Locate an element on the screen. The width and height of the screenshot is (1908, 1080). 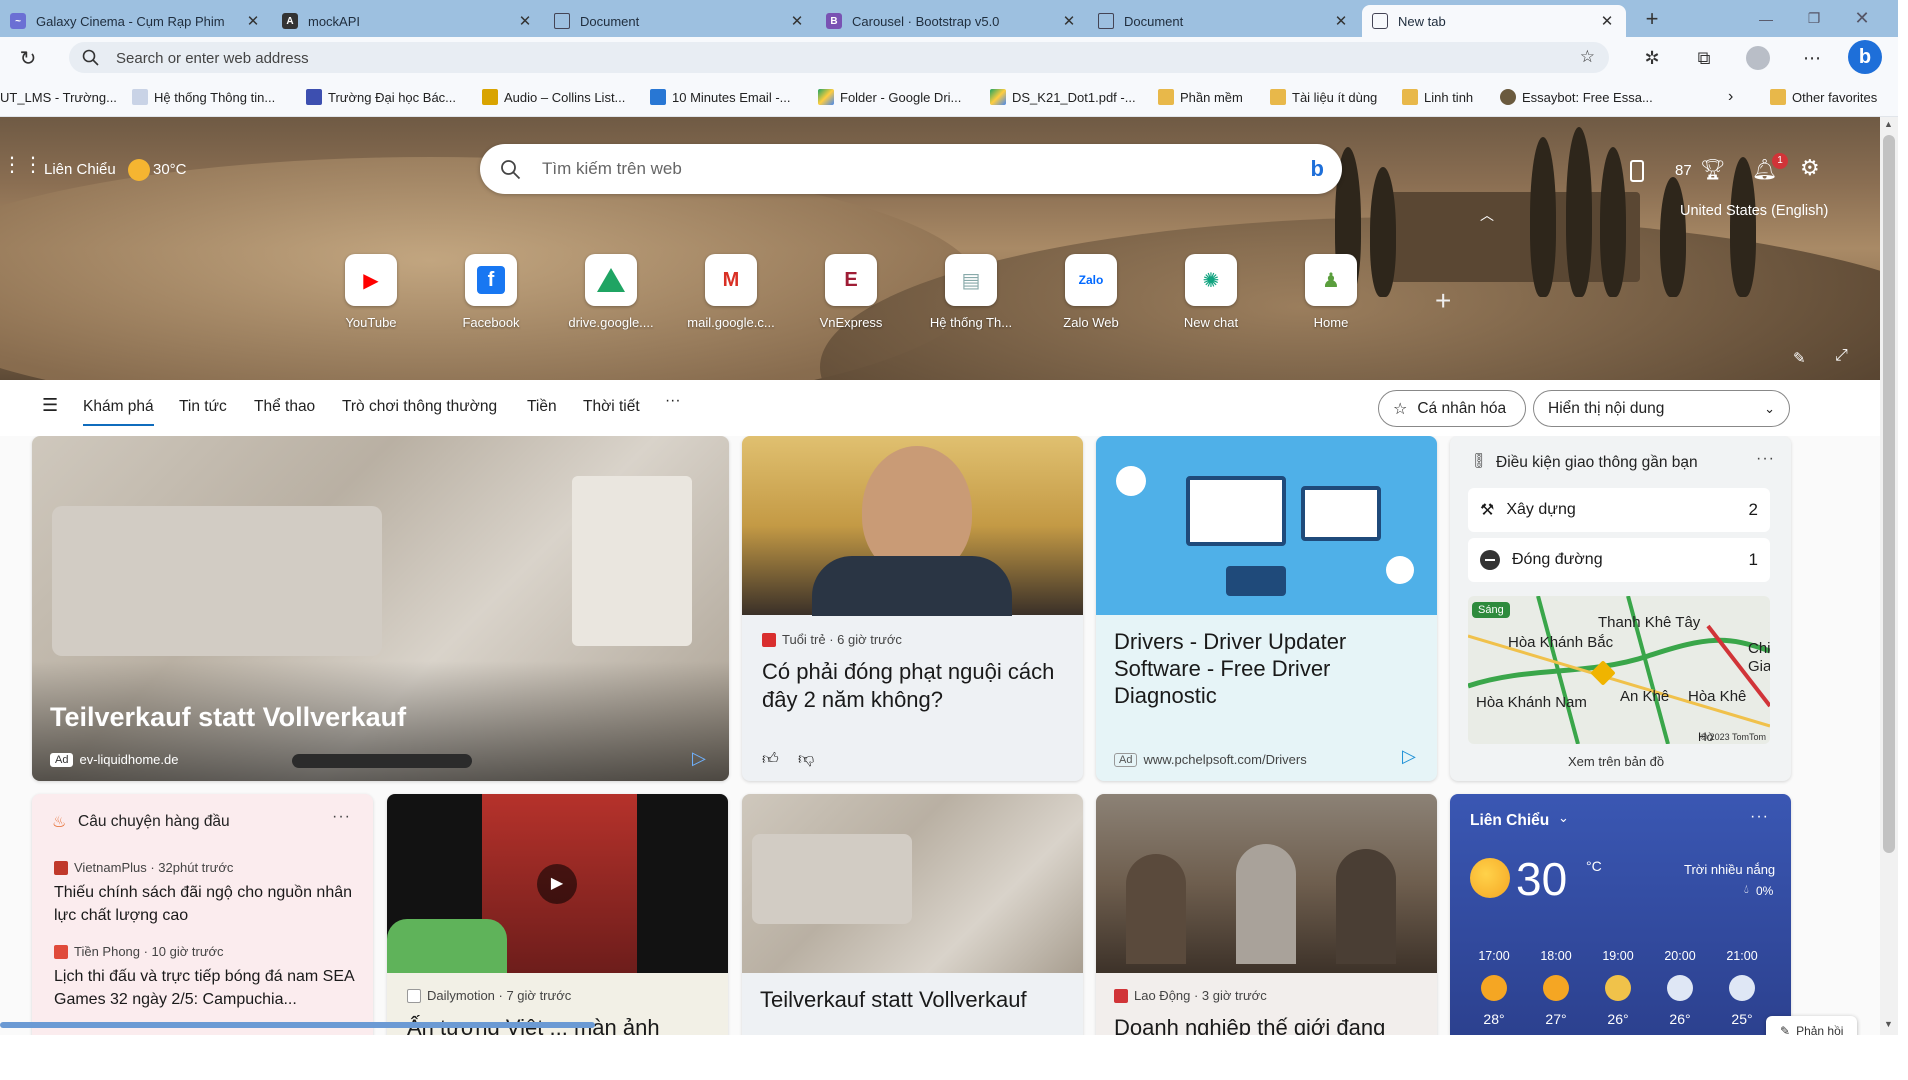
scroll-up-icon: ▲ is located at coordinates (1888, 124).